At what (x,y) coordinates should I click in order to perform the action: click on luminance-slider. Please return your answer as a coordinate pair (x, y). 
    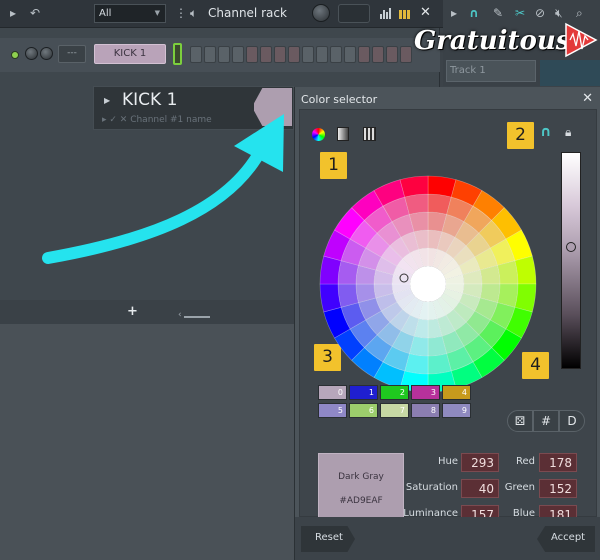
    Looking at the image, I should click on (571, 260).